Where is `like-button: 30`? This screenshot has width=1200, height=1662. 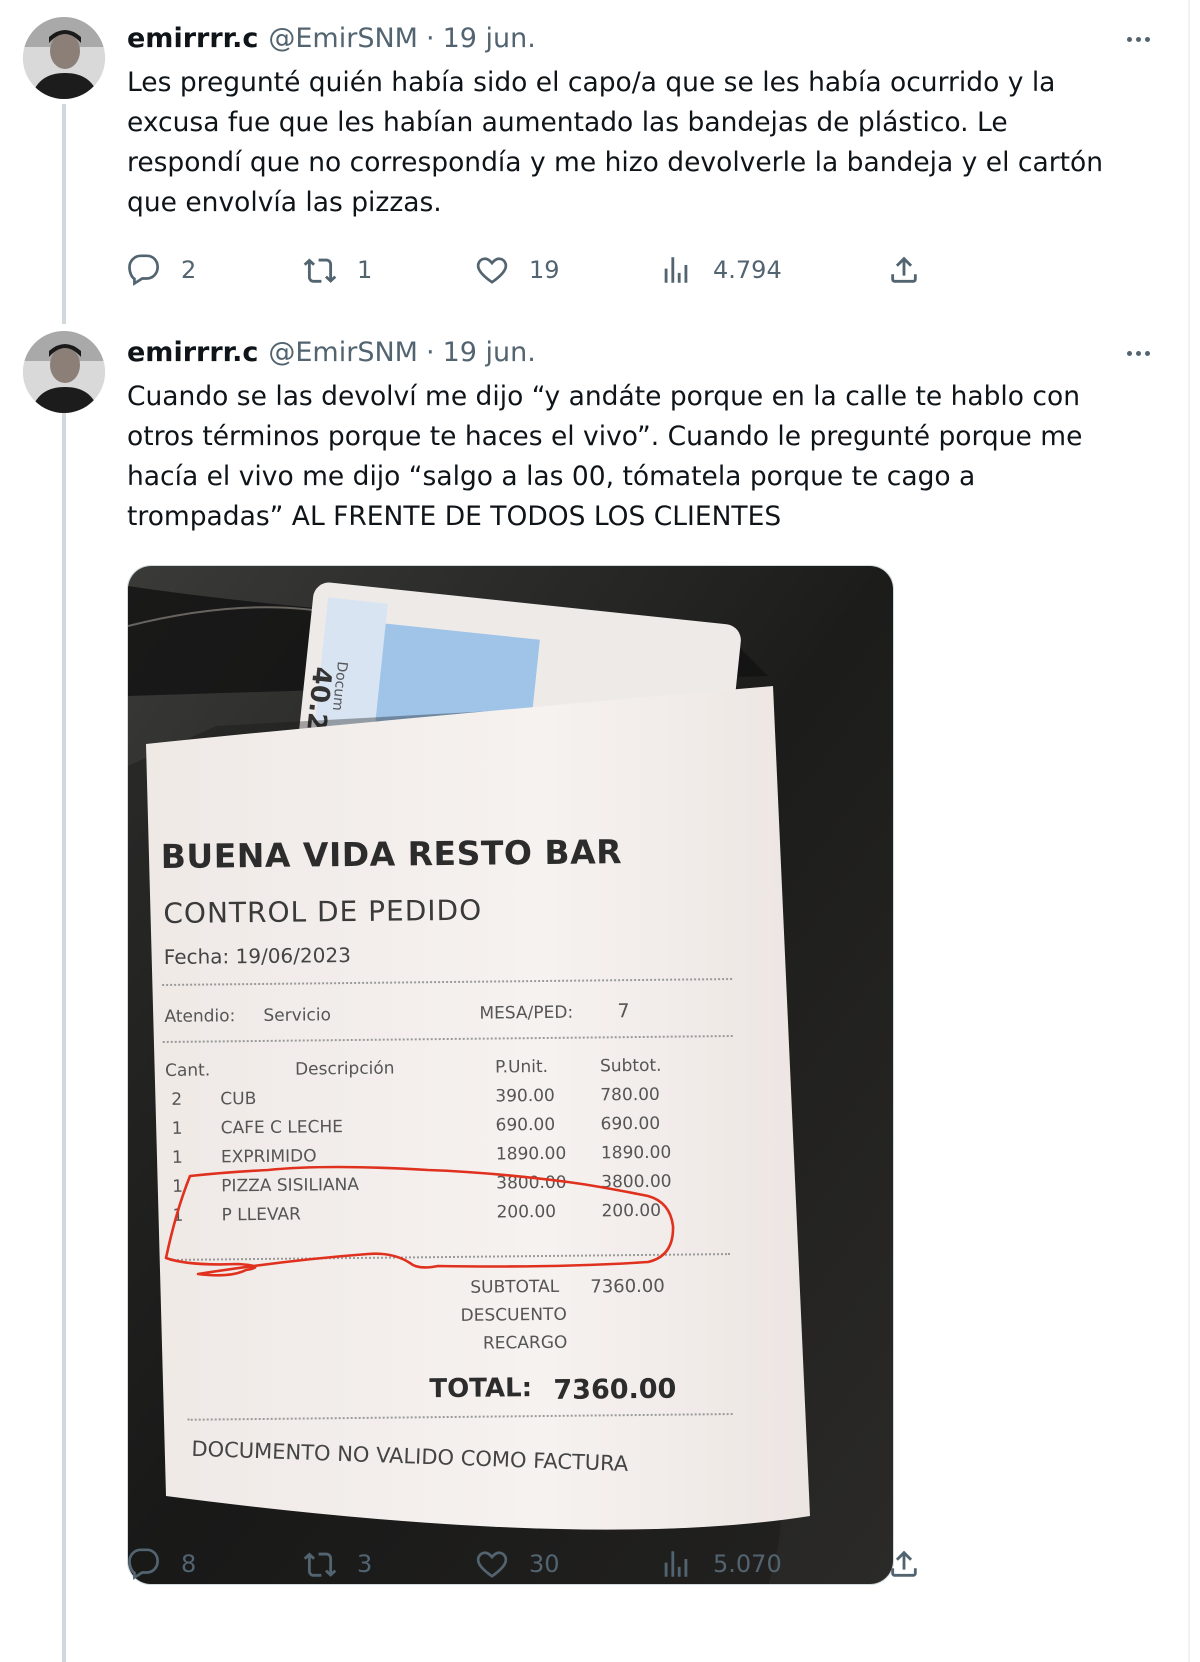
like-button: 30 is located at coordinates (517, 1564).